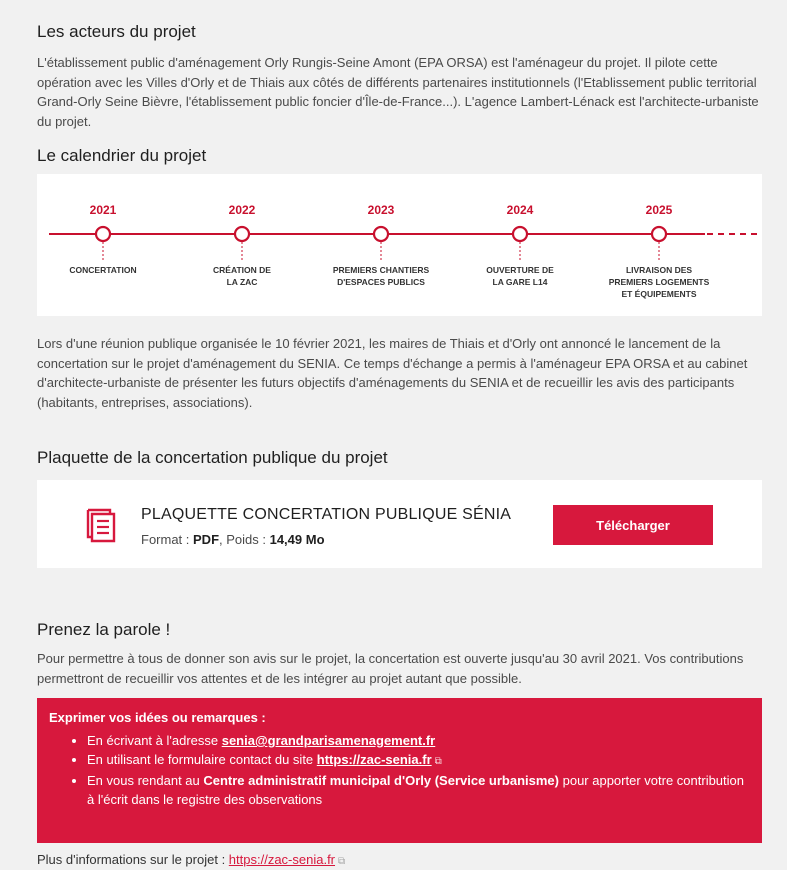  Describe the element at coordinates (633, 525) in the screenshot. I see `download-button: Télécharger` at that location.